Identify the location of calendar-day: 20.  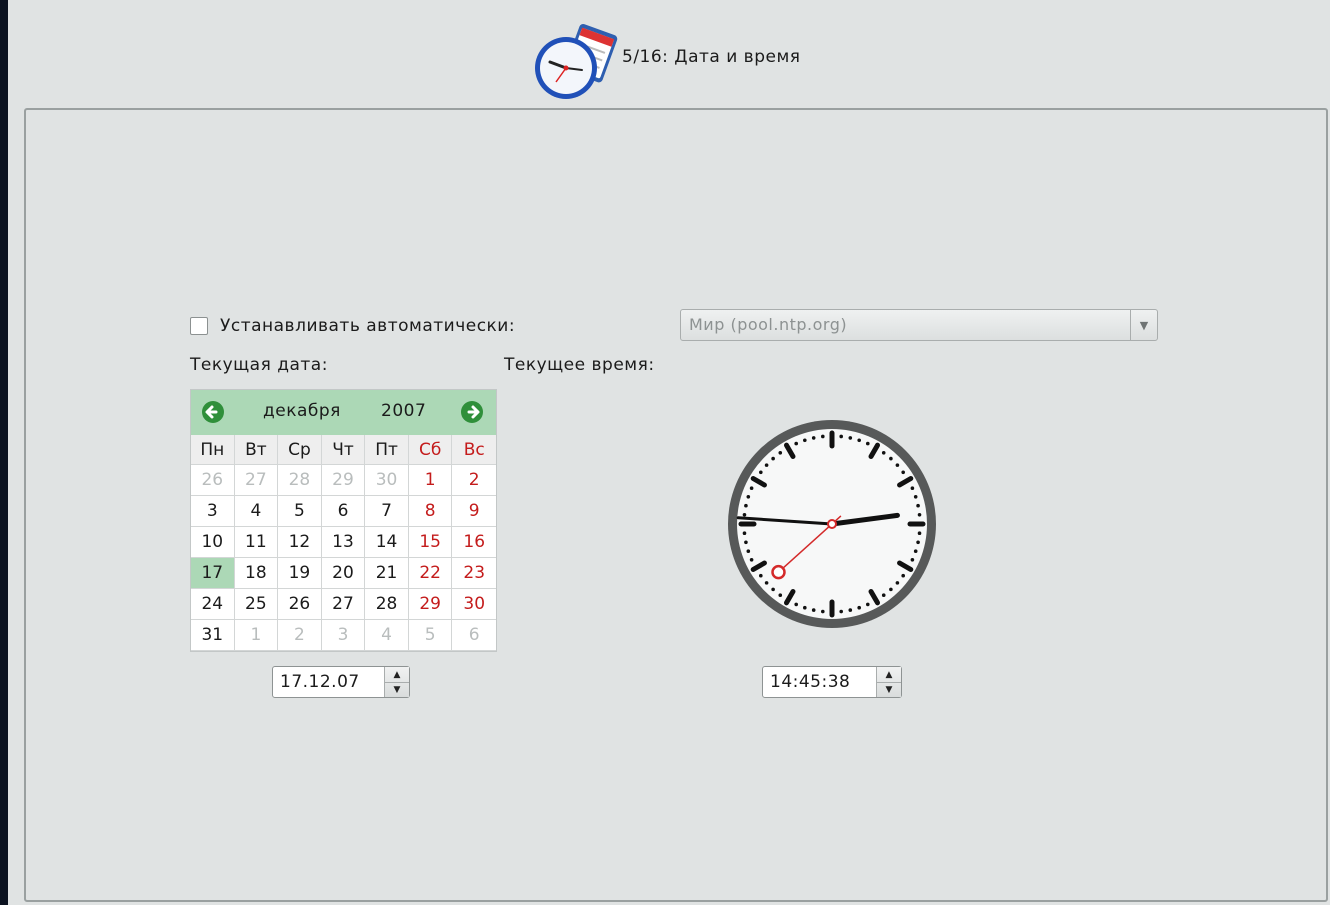
(343, 573).